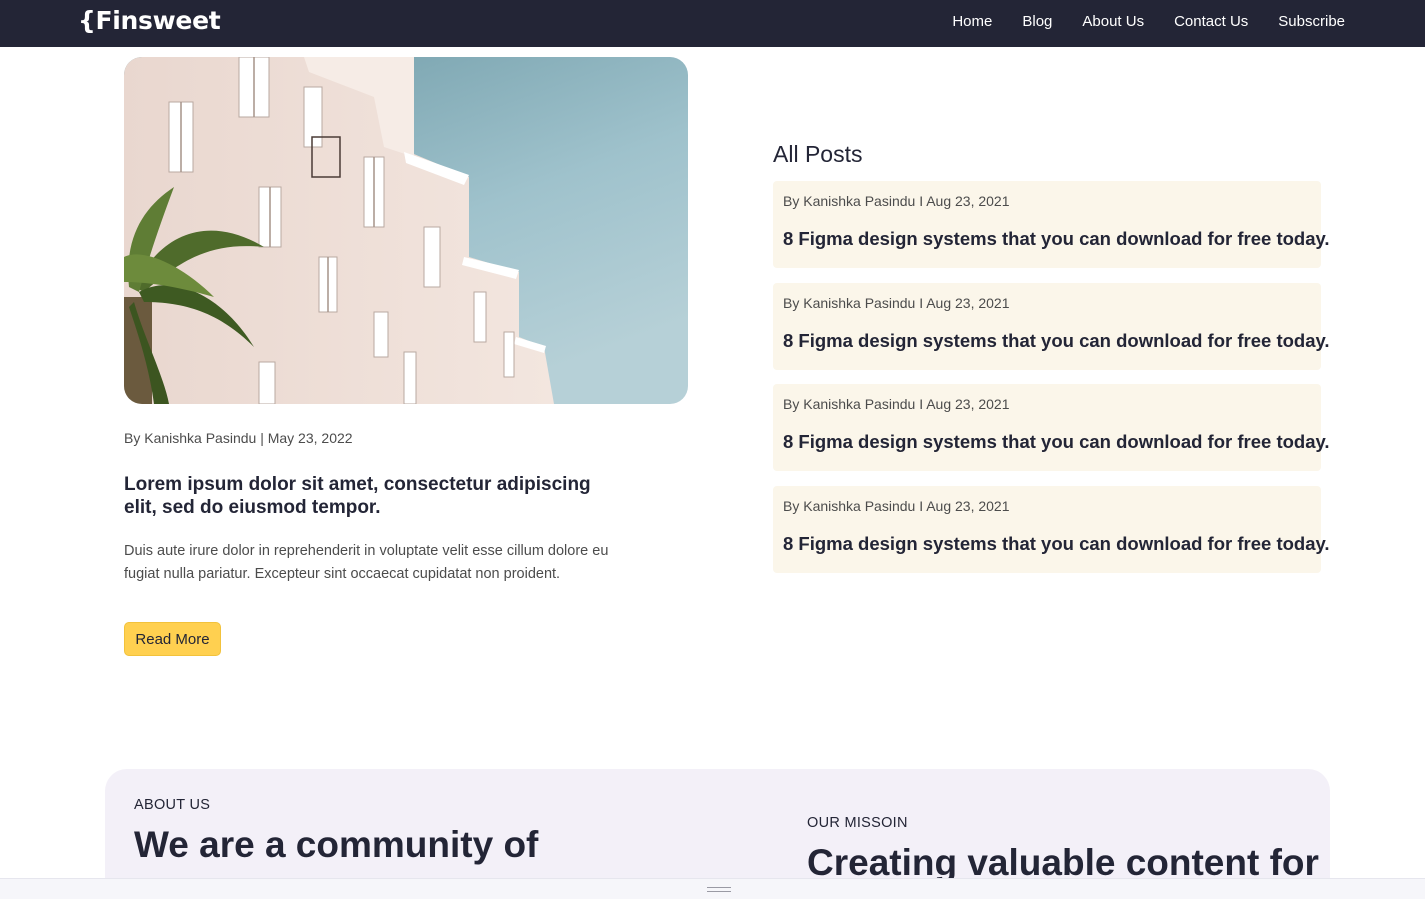  Describe the element at coordinates (1037, 21) in the screenshot. I see `nav-blog-link: Blog` at that location.